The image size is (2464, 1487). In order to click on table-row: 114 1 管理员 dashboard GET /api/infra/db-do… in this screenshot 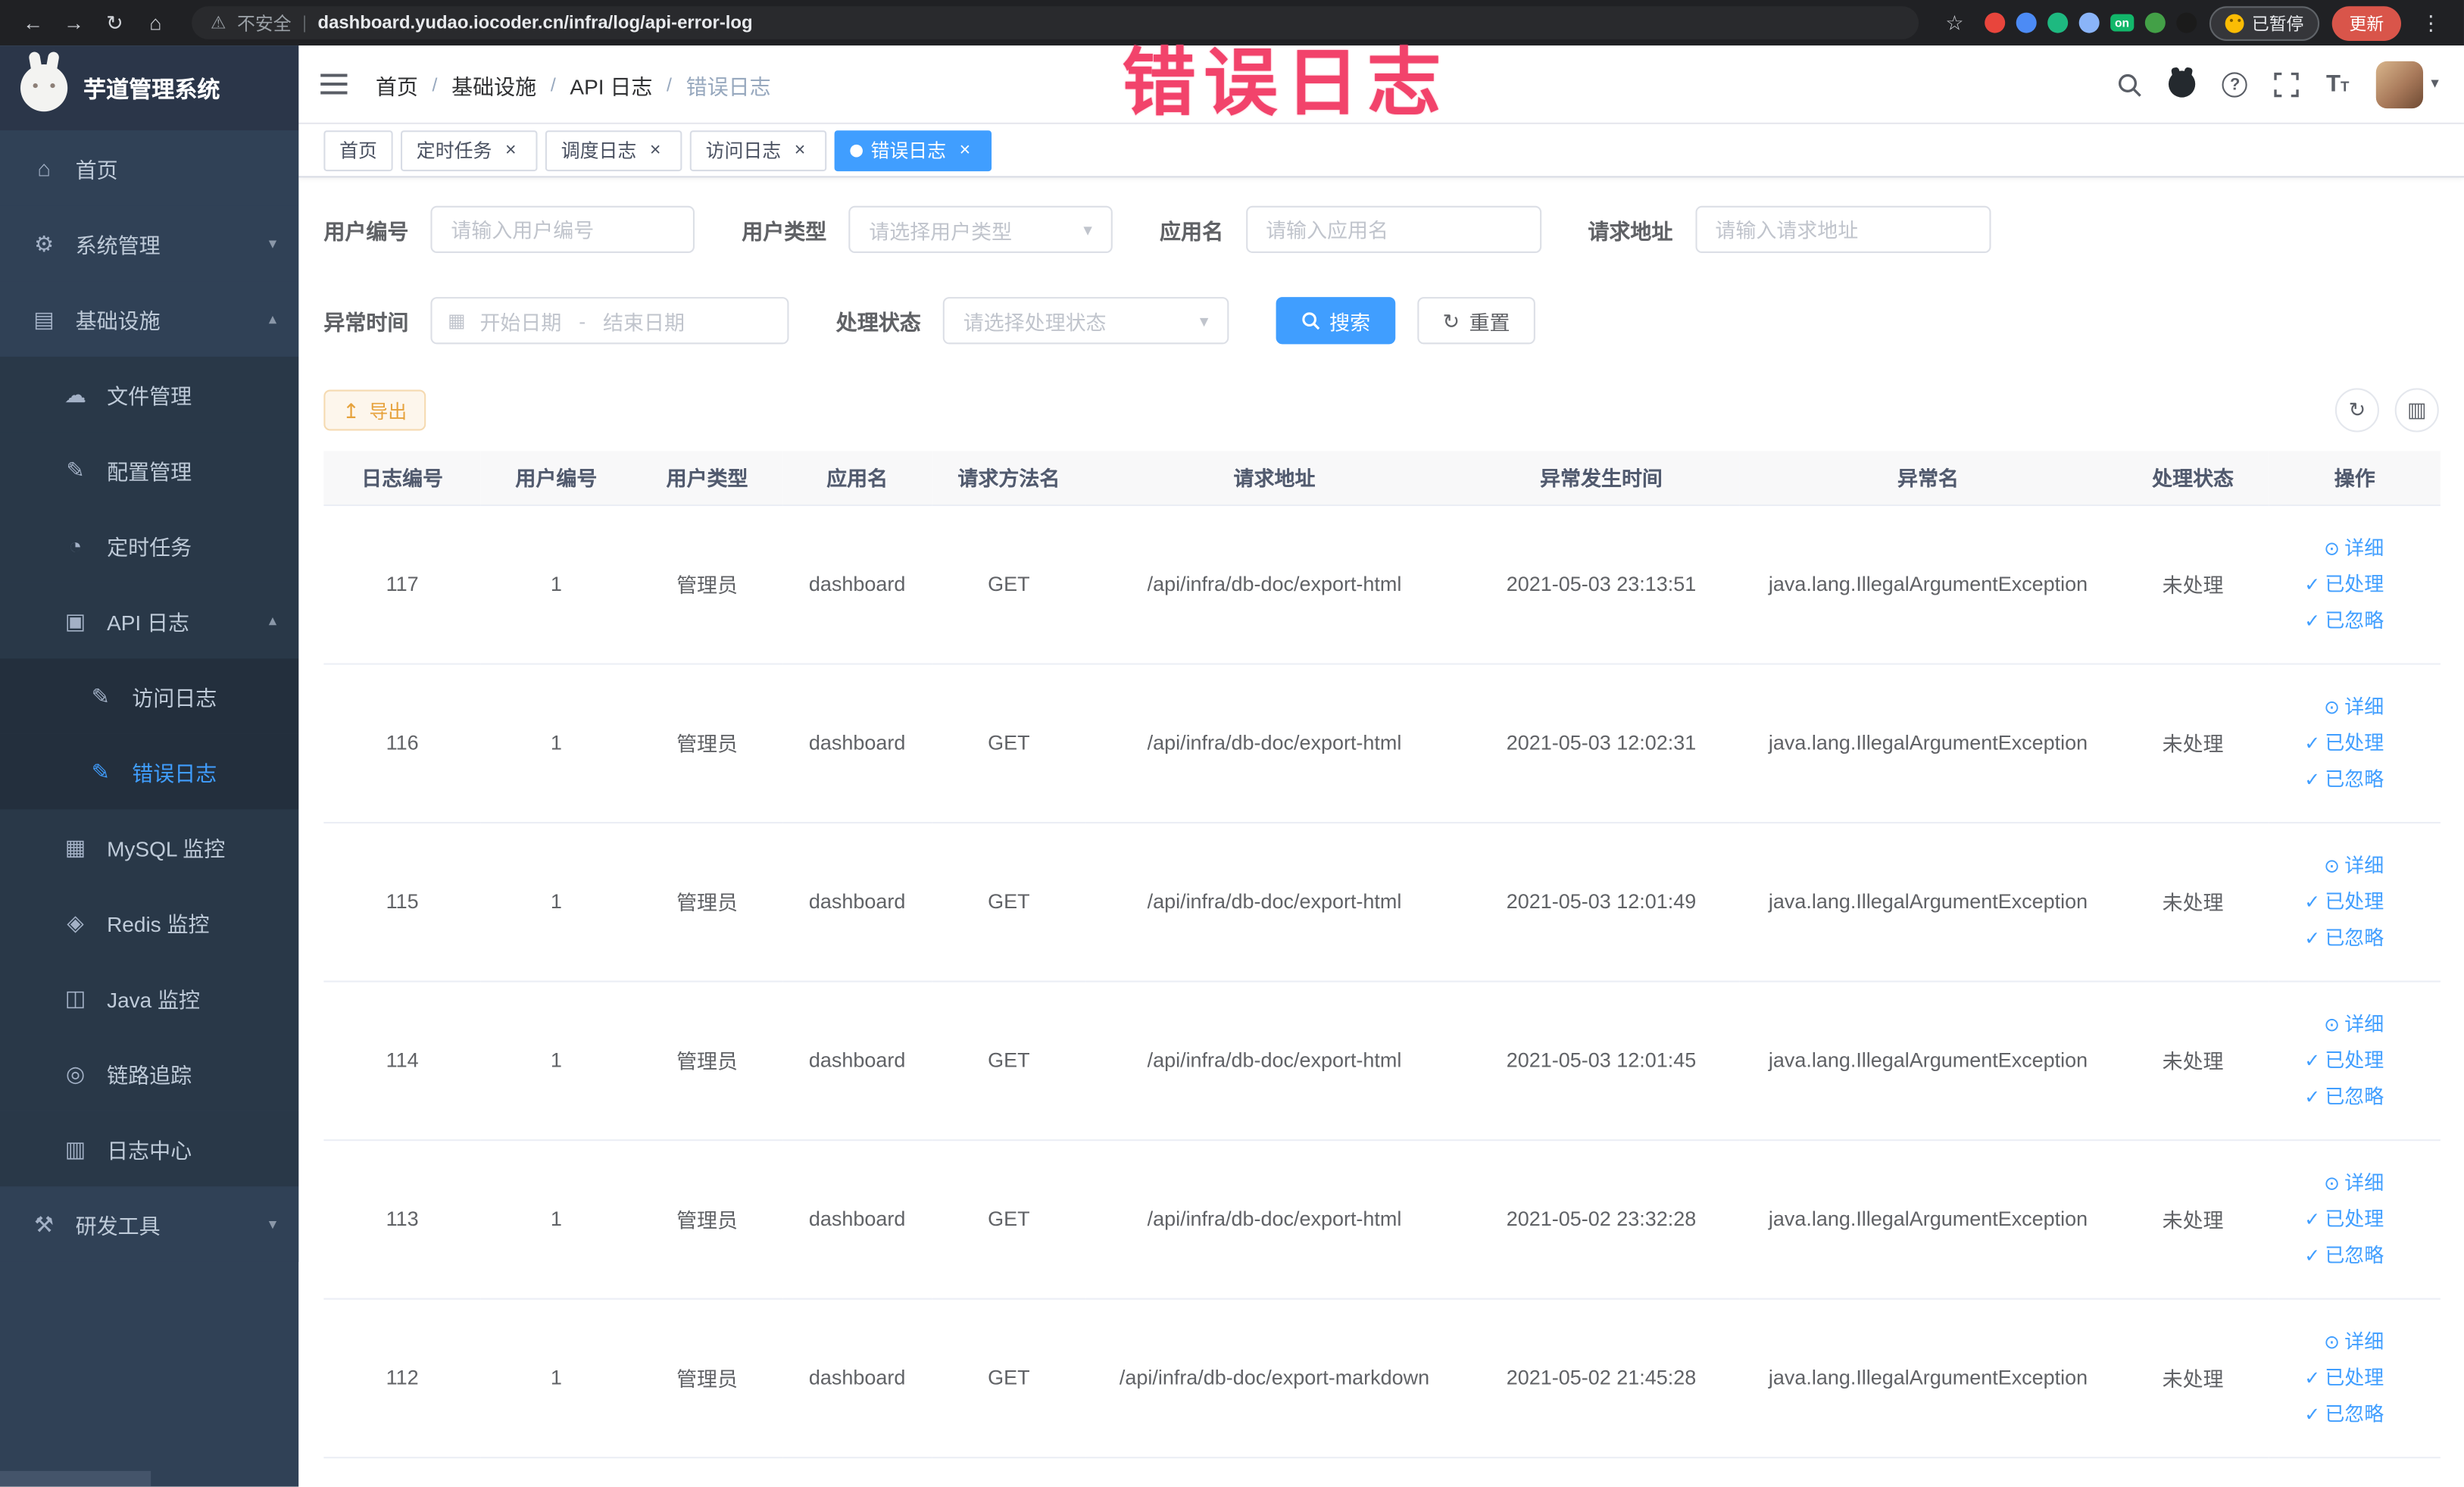, I will do `click(1382, 1060)`.